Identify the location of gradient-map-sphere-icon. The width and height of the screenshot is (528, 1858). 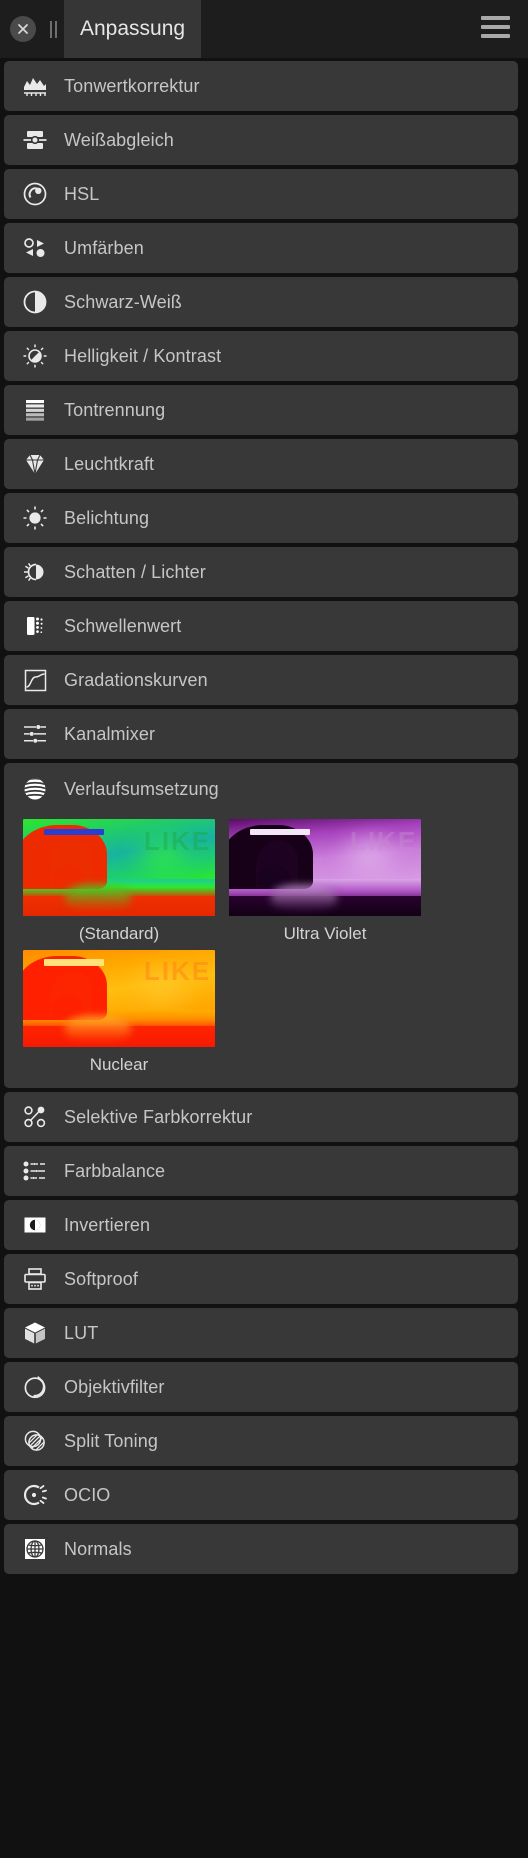
(35, 789).